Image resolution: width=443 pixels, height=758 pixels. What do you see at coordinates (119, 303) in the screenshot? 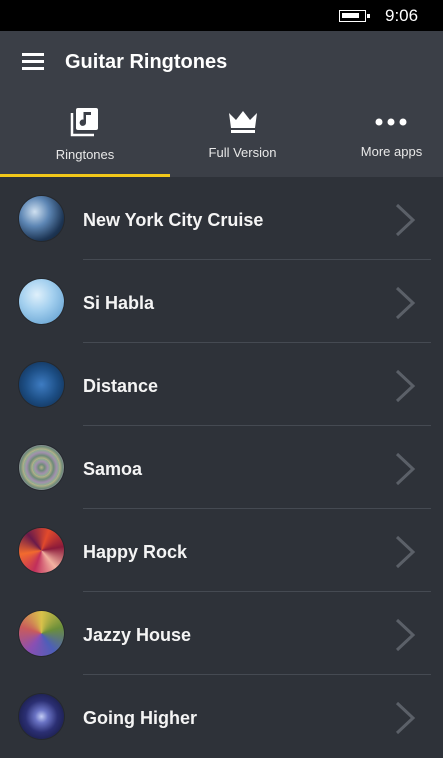
I see `ringtone-name: Si Habla` at bounding box center [119, 303].